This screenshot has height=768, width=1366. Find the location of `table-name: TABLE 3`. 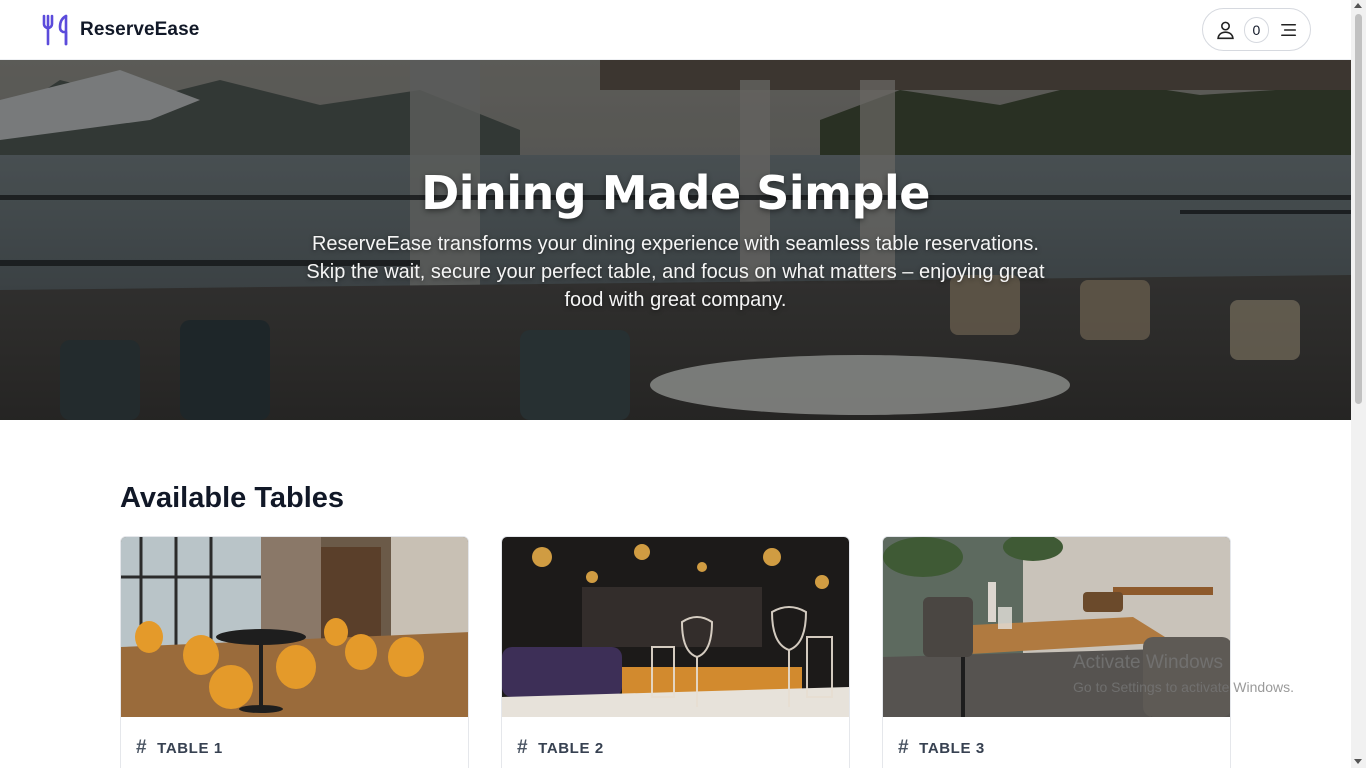

table-name: TABLE 3 is located at coordinates (952, 748).